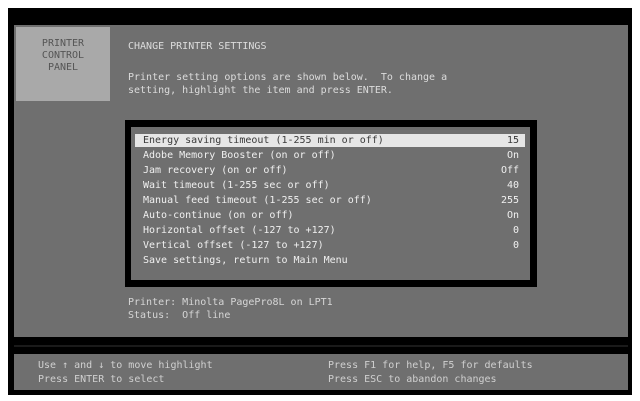 The image size is (640, 401). Describe the element at coordinates (101, 379) in the screenshot. I see `help-text-select: Press ENTER to select` at that location.